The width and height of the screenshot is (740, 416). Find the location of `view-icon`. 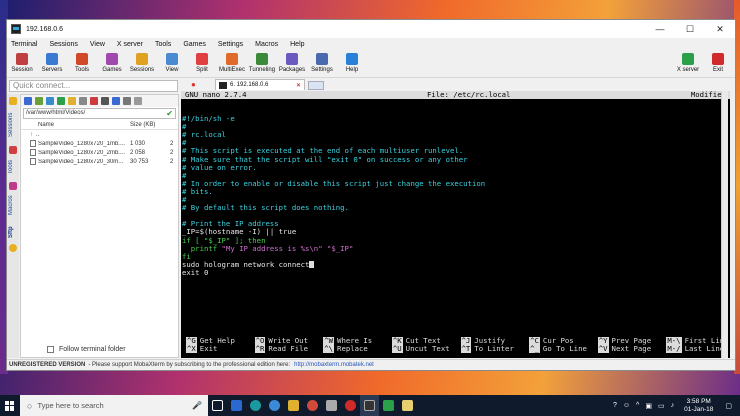

view-icon is located at coordinates (116, 101).